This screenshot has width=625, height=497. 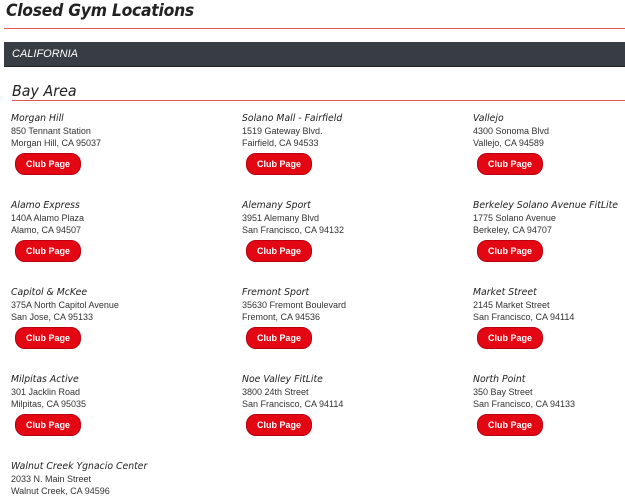 What do you see at coordinates (51, 479) in the screenshot?
I see `club-street: 2033 N. Main Street` at bounding box center [51, 479].